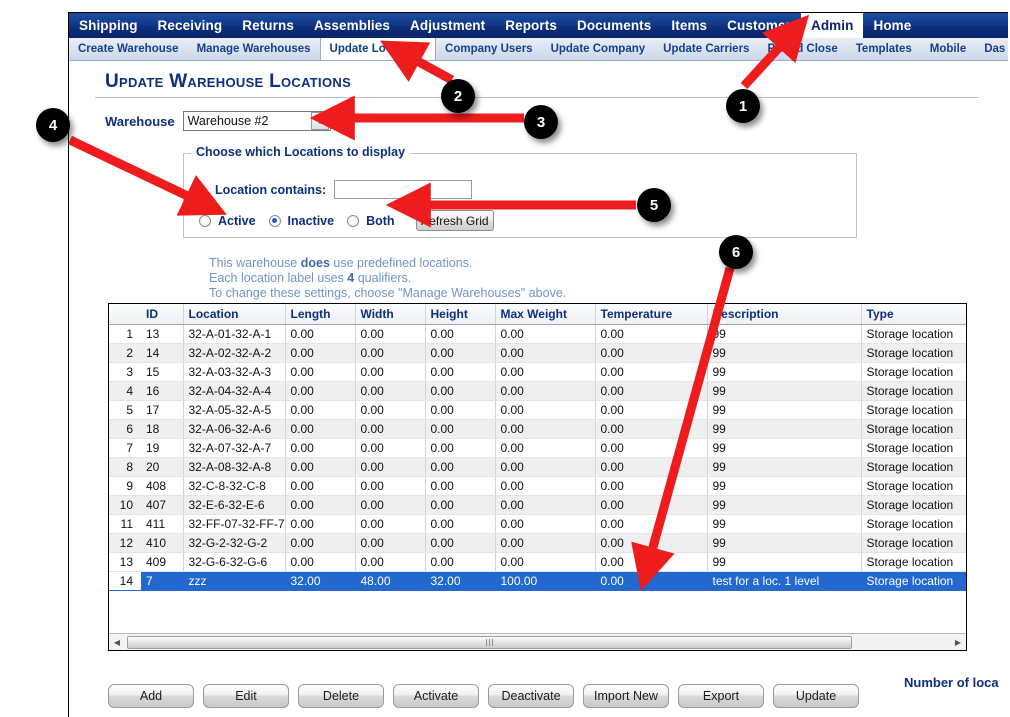 This screenshot has width=1010, height=717. Describe the element at coordinates (545, 581) in the screenshot. I see `cell-max-weight: 100.00` at that location.